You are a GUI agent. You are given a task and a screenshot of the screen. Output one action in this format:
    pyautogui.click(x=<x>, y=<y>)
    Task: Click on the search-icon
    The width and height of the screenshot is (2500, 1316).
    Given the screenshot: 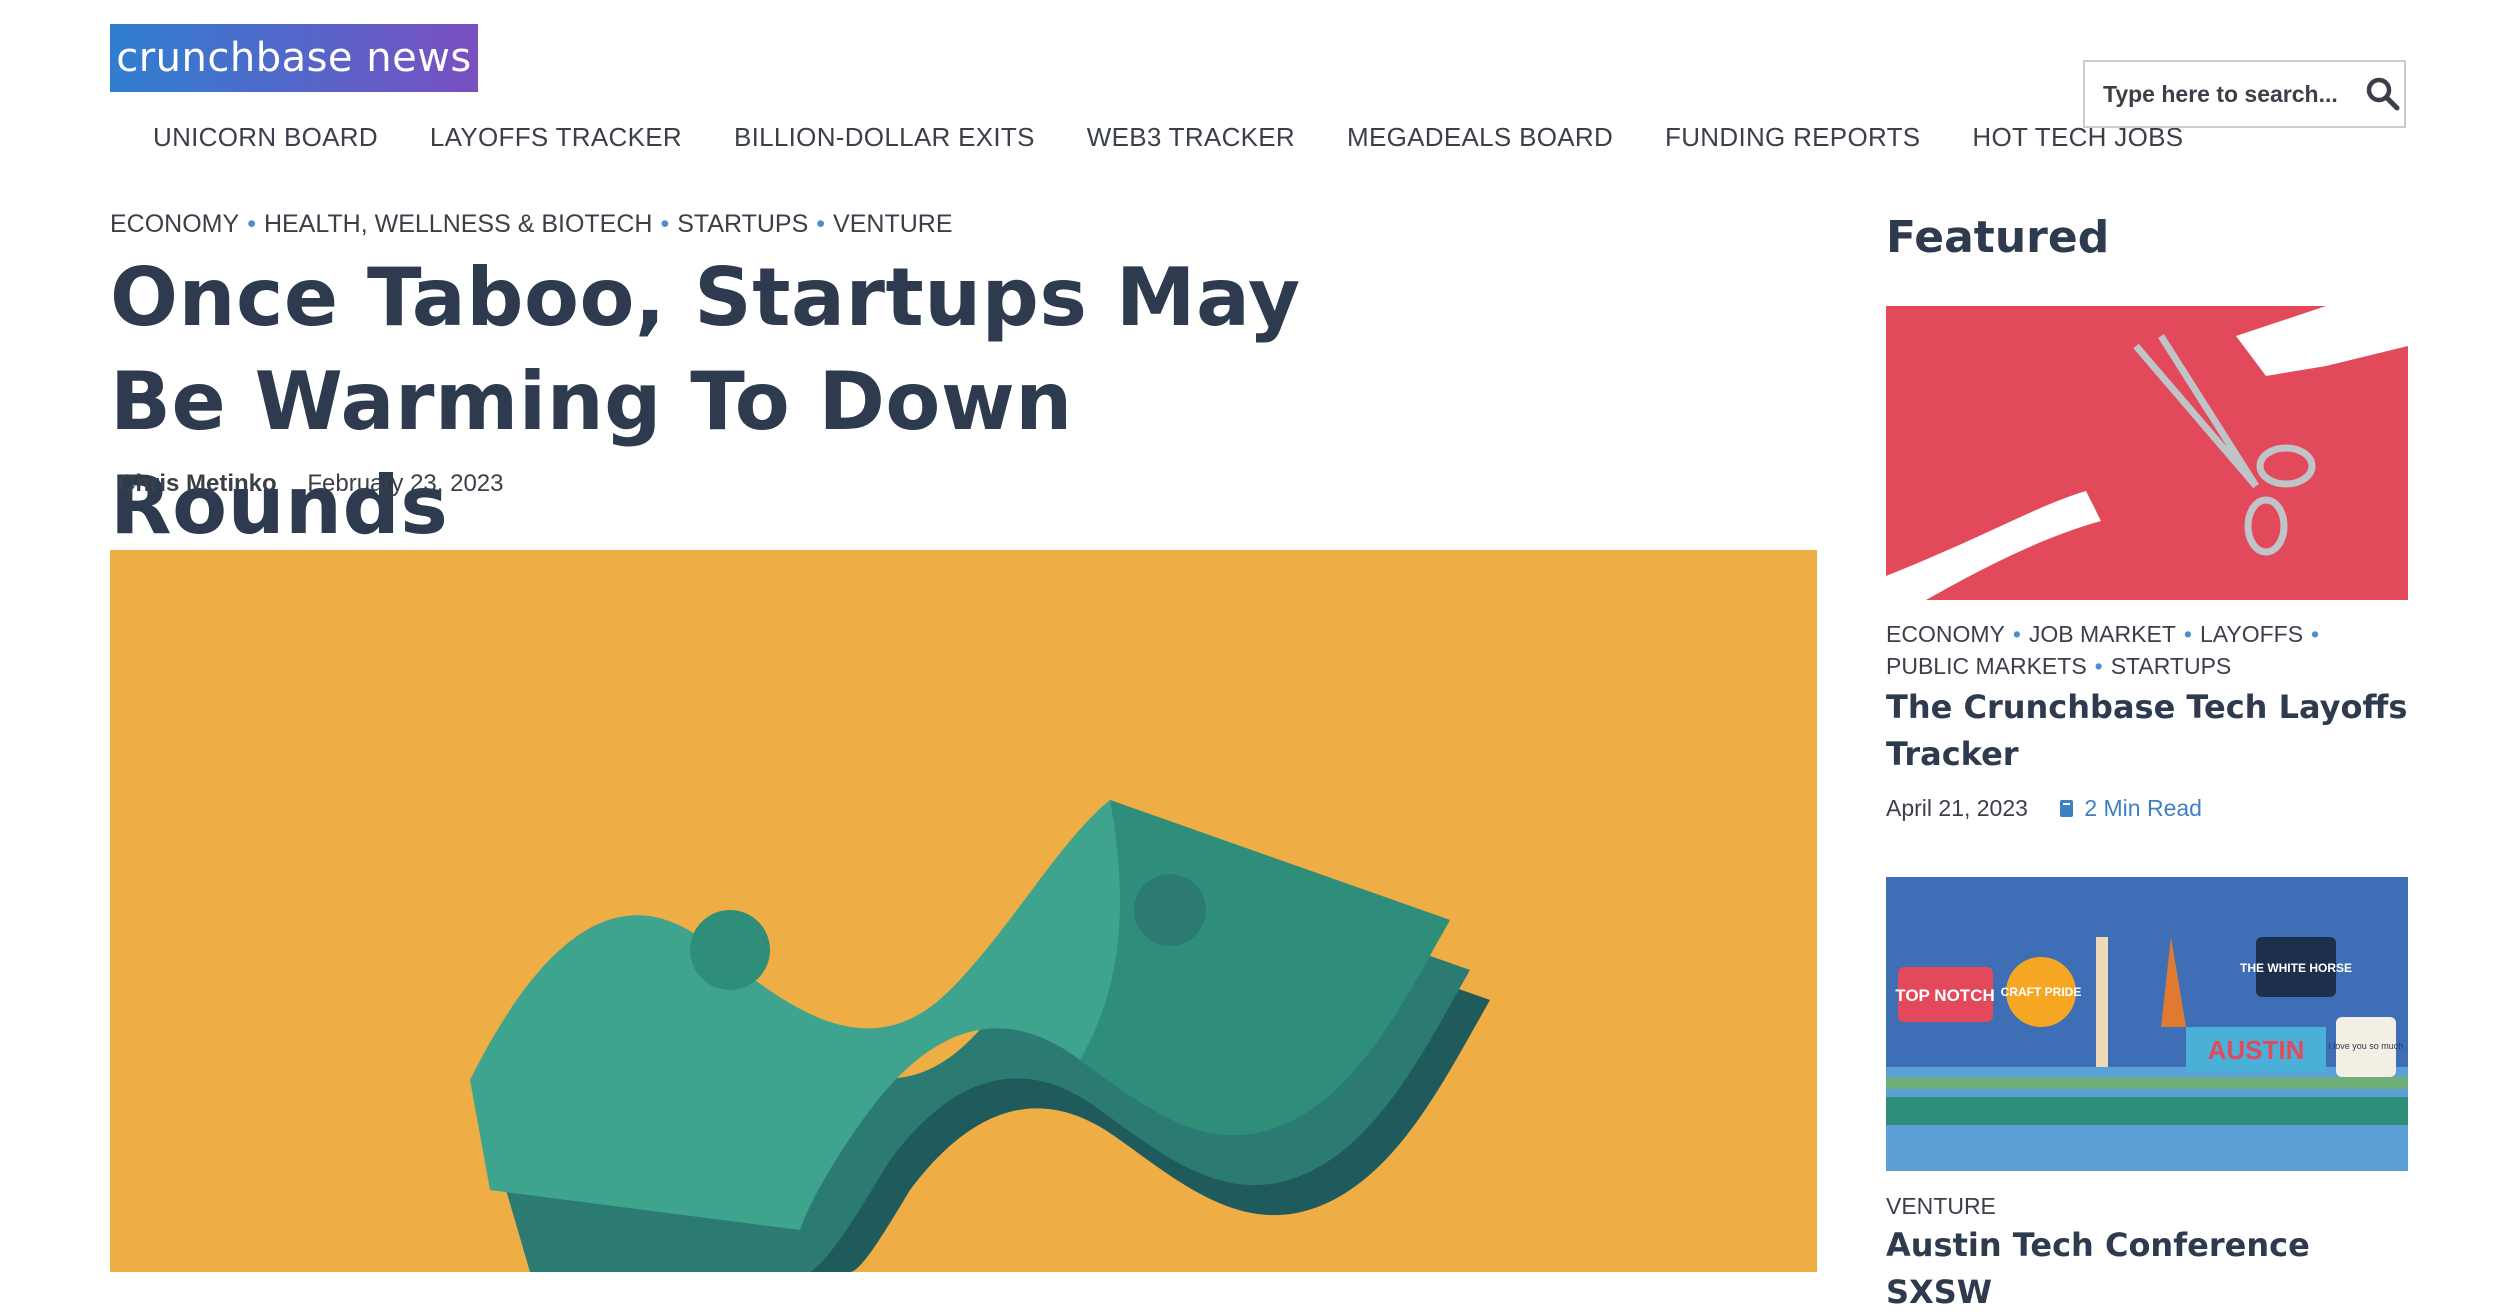 What is the action you would take?
    pyautogui.click(x=2383, y=94)
    